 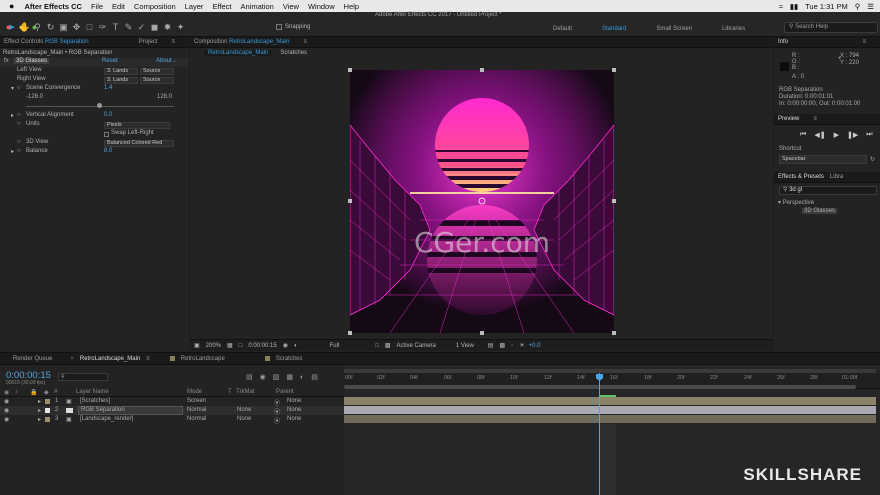 I want to click on timeline-search-input: ⚲, so click(x=83, y=377).